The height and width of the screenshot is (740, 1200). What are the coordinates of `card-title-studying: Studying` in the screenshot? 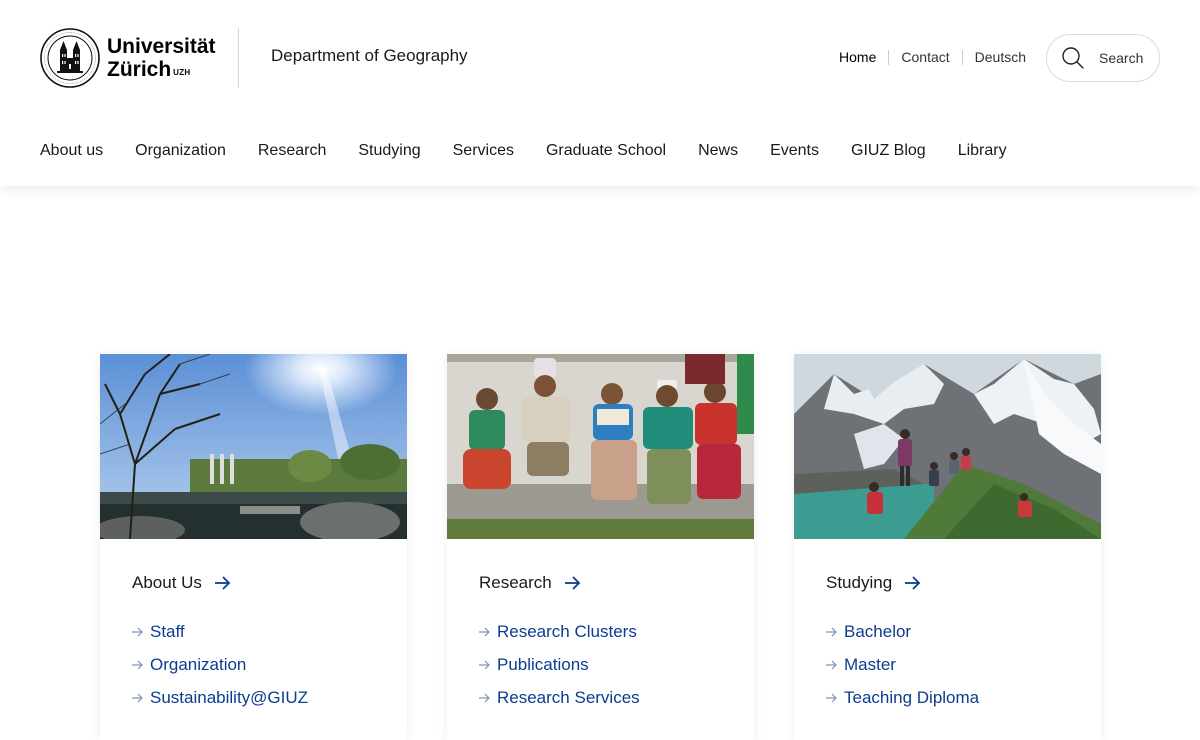 It's located at (947, 583).